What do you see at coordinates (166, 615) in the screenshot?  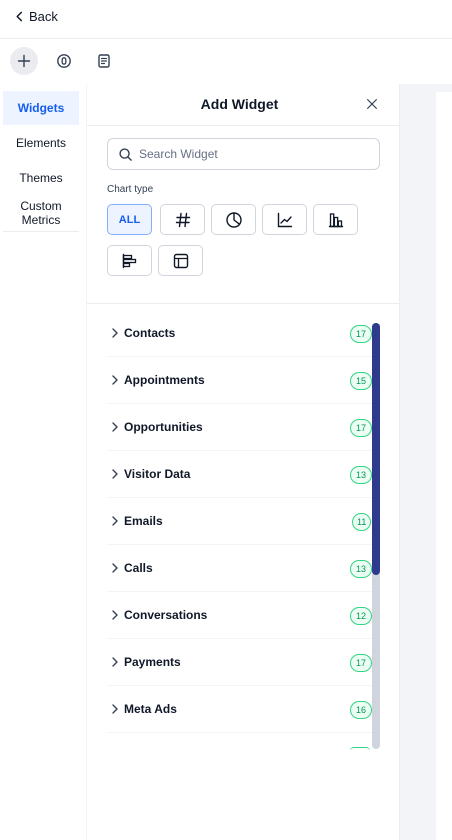 I see `category-label: Conversations` at bounding box center [166, 615].